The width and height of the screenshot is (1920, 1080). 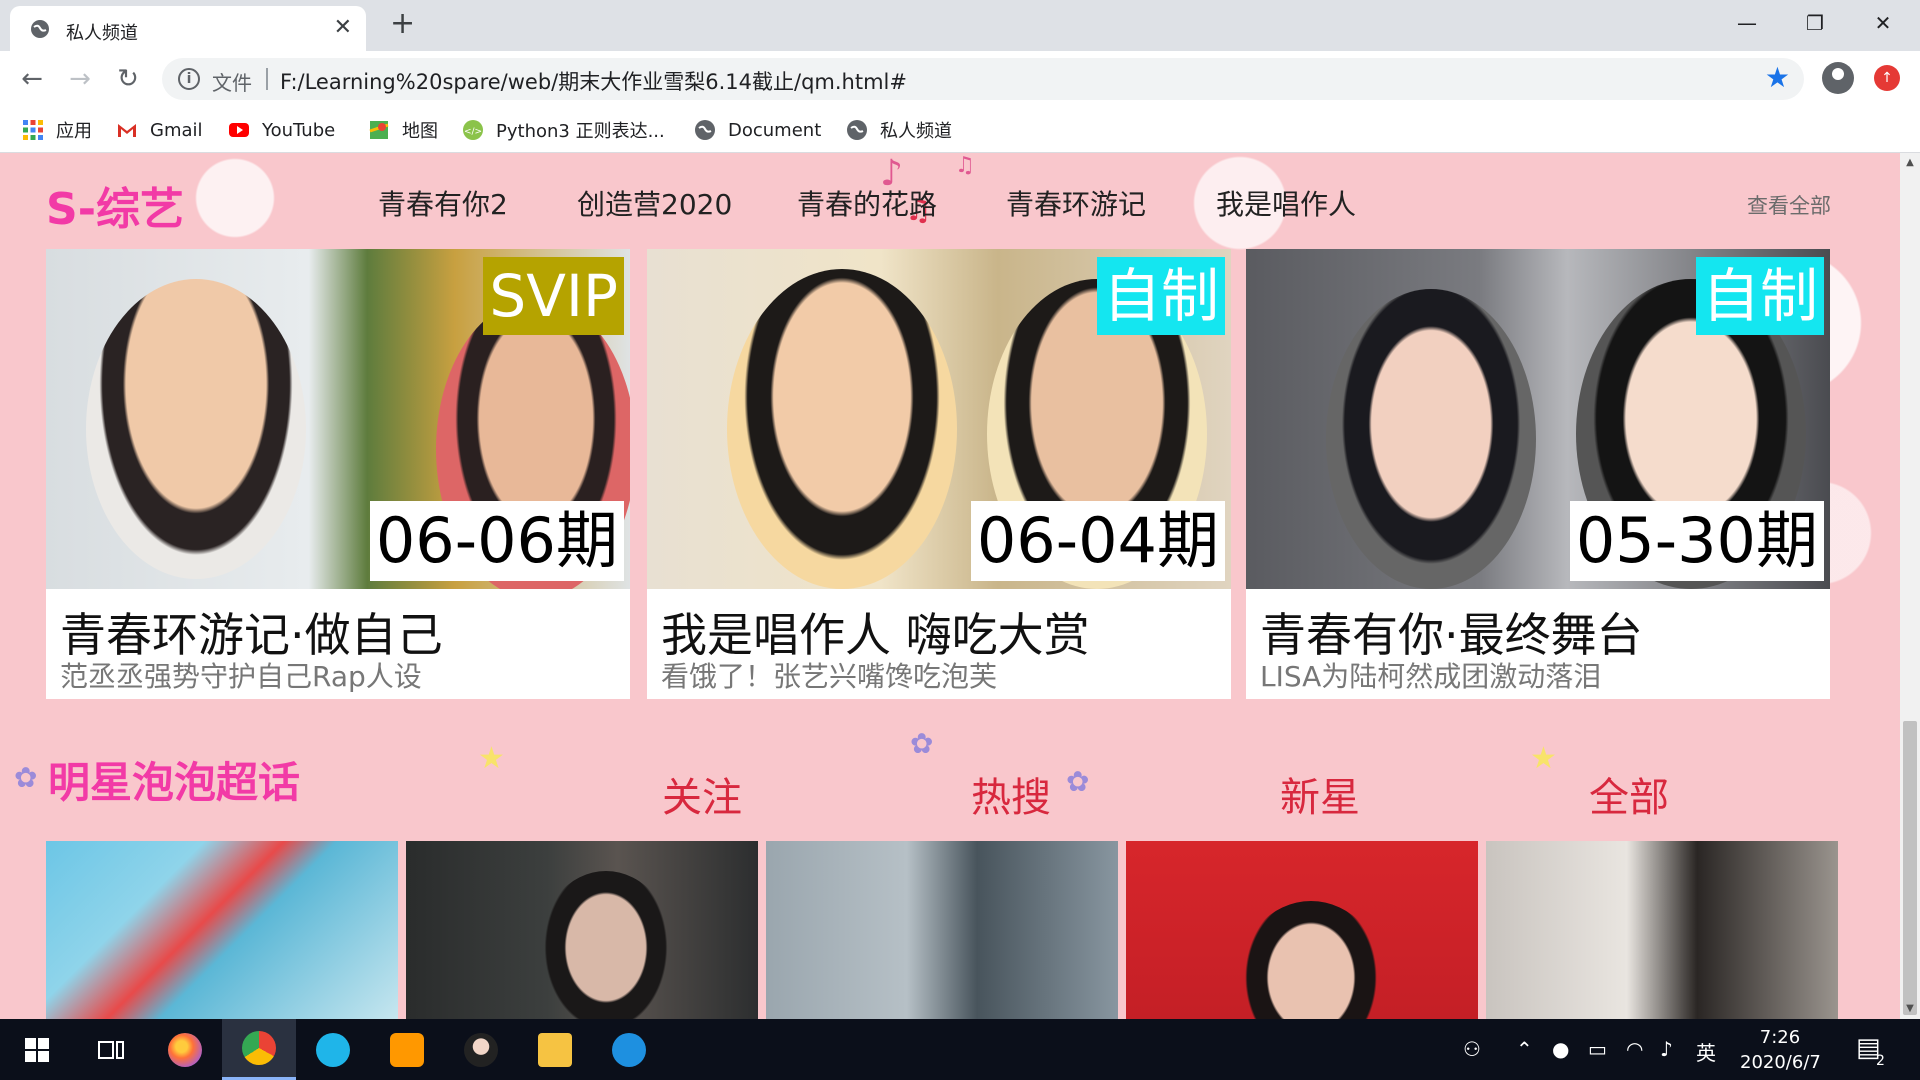 I want to click on file-label: 文件, so click(x=232, y=83).